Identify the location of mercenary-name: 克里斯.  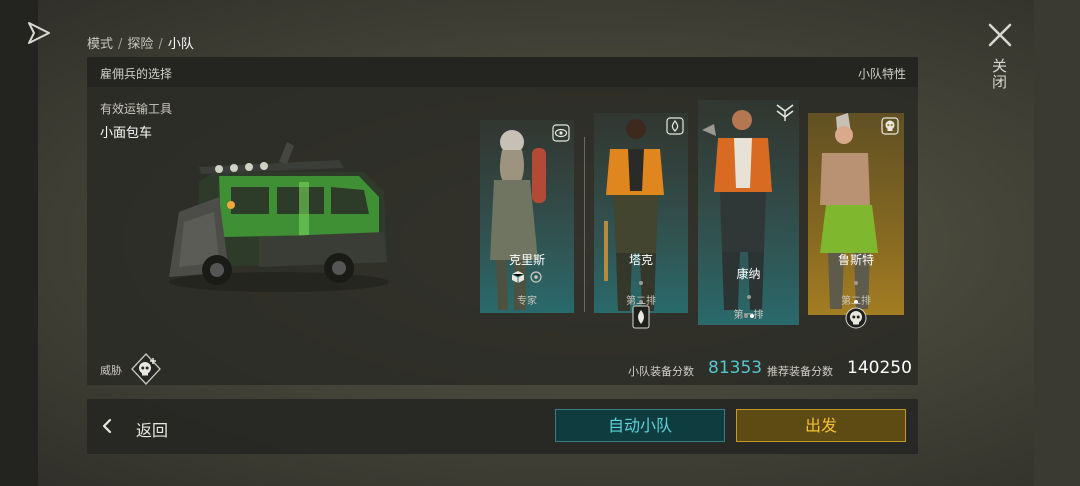
(526, 260).